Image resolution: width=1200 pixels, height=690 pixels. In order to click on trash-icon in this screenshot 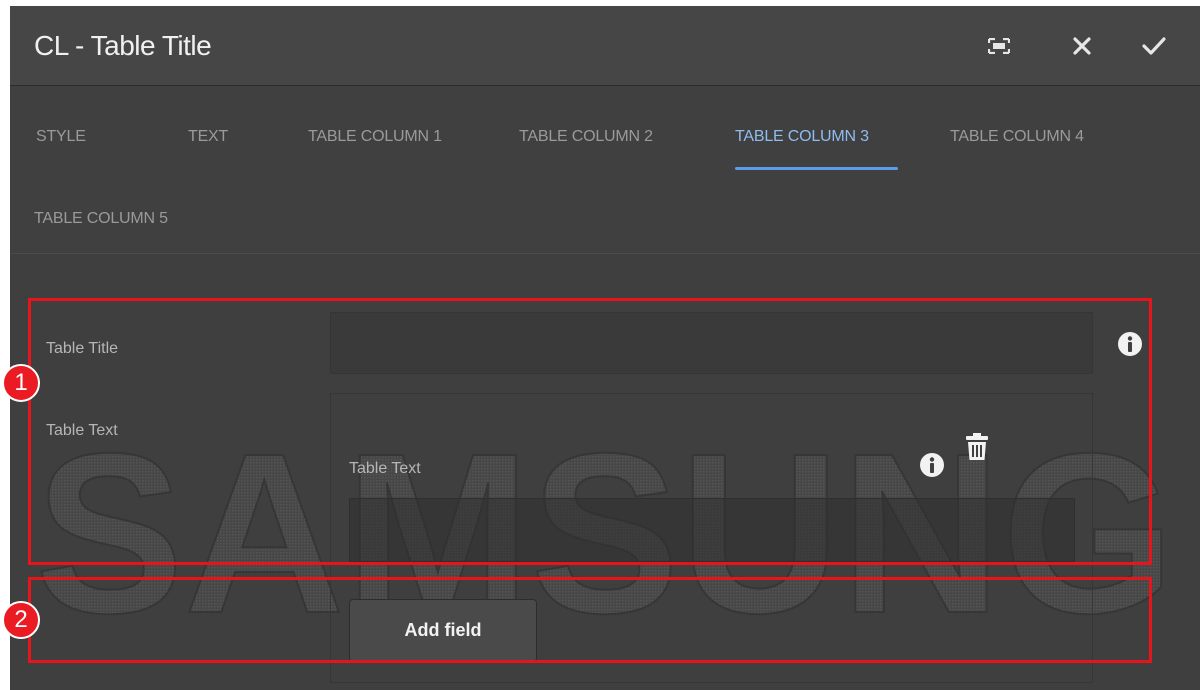, I will do `click(977, 447)`.